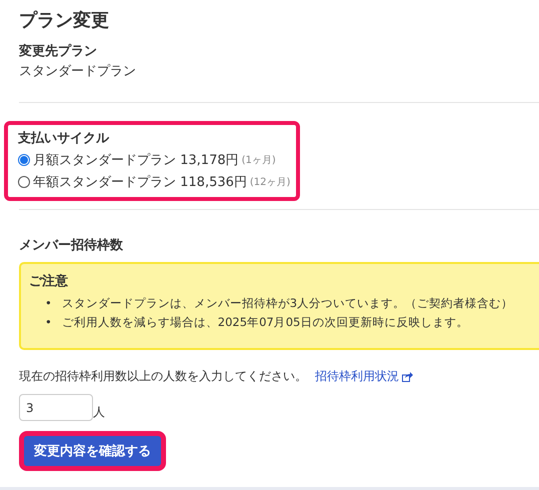 The image size is (539, 490). I want to click on page-title: プラン変更, so click(64, 20).